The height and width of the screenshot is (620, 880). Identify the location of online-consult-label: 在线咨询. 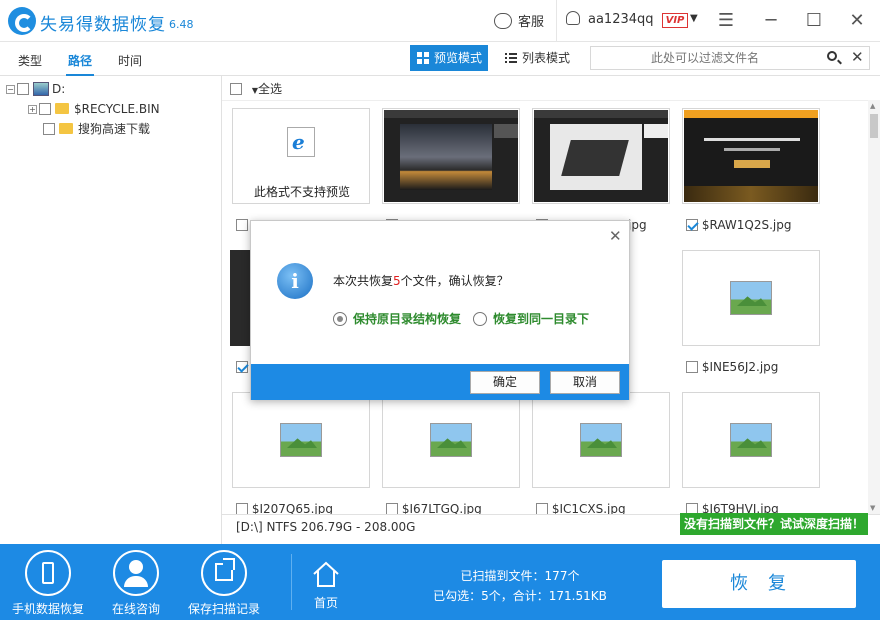
(135, 609).